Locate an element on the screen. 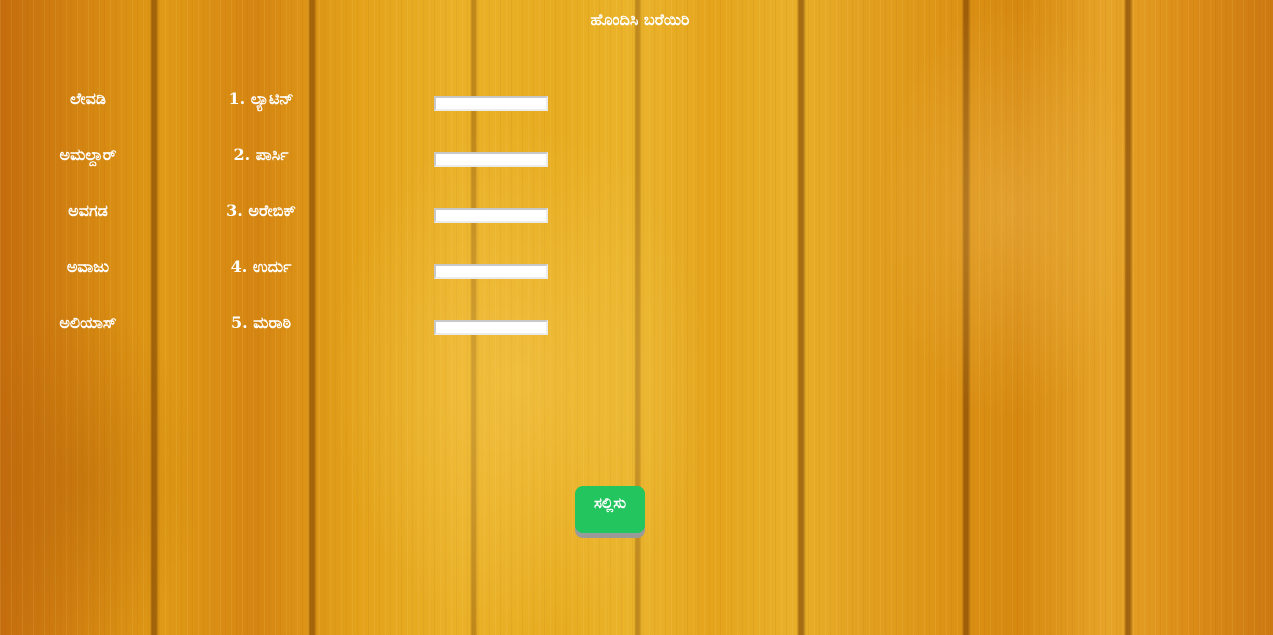 Image resolution: width=1273 pixels, height=635 pixels. word-label: ಅವಾಜು is located at coordinates (88, 266).